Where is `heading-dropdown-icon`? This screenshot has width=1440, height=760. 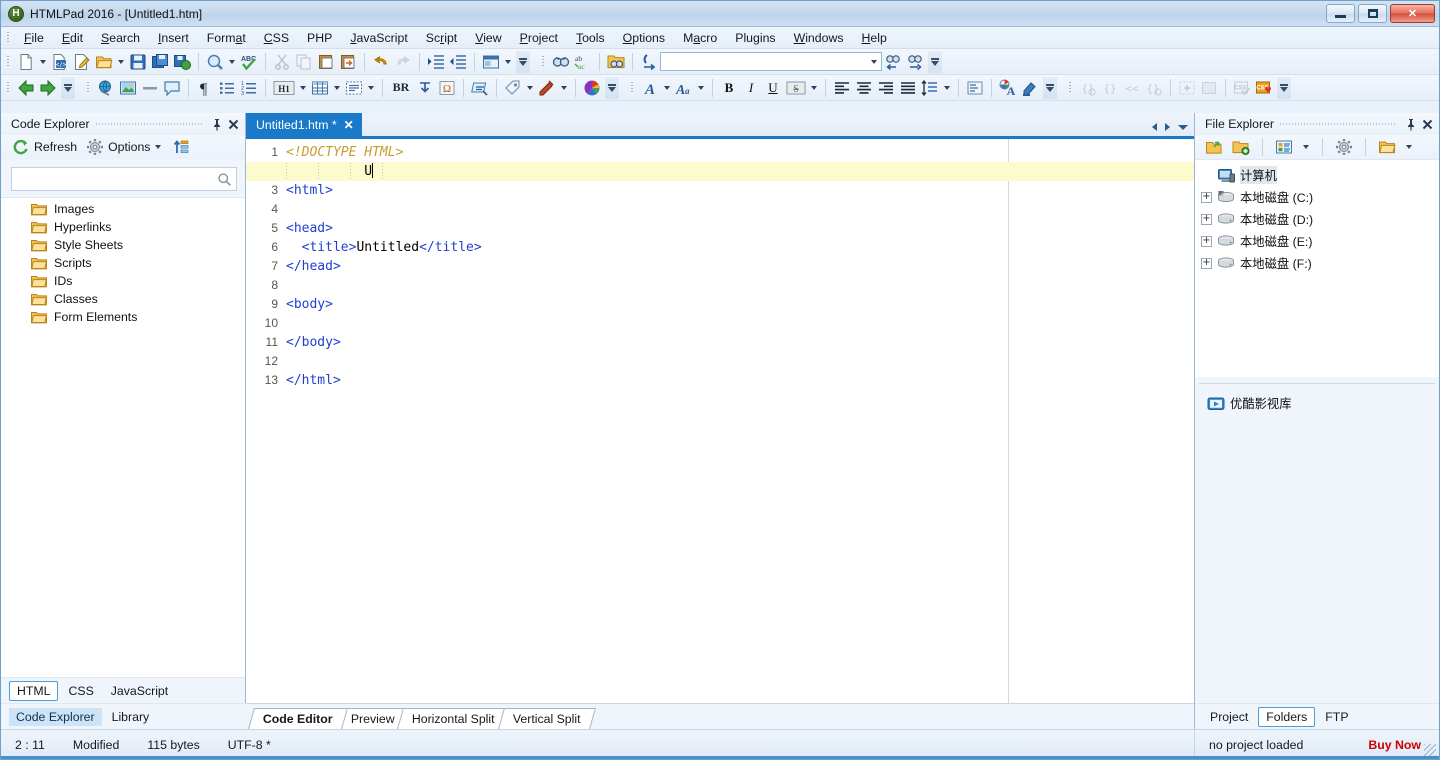 heading-dropdown-icon is located at coordinates (303, 87).